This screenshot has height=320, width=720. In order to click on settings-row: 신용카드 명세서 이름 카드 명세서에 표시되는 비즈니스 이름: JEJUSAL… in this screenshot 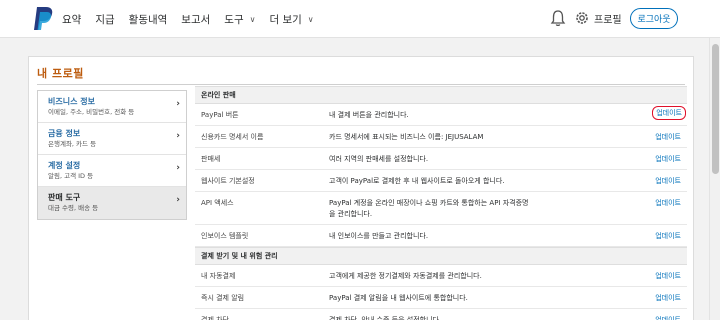, I will do `click(441, 137)`.